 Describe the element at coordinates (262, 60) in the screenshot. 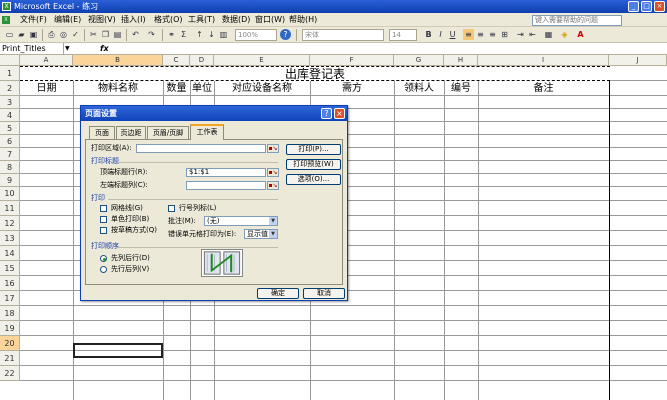

I see `column-header: E` at that location.